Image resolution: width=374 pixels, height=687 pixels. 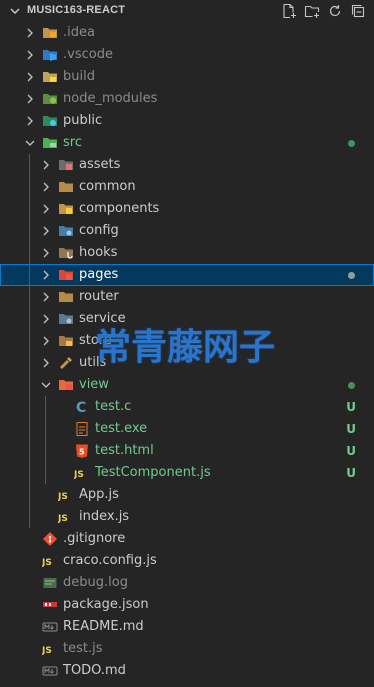 What do you see at coordinates (99, 230) in the screenshot?
I see `tree-row-label: config` at bounding box center [99, 230].